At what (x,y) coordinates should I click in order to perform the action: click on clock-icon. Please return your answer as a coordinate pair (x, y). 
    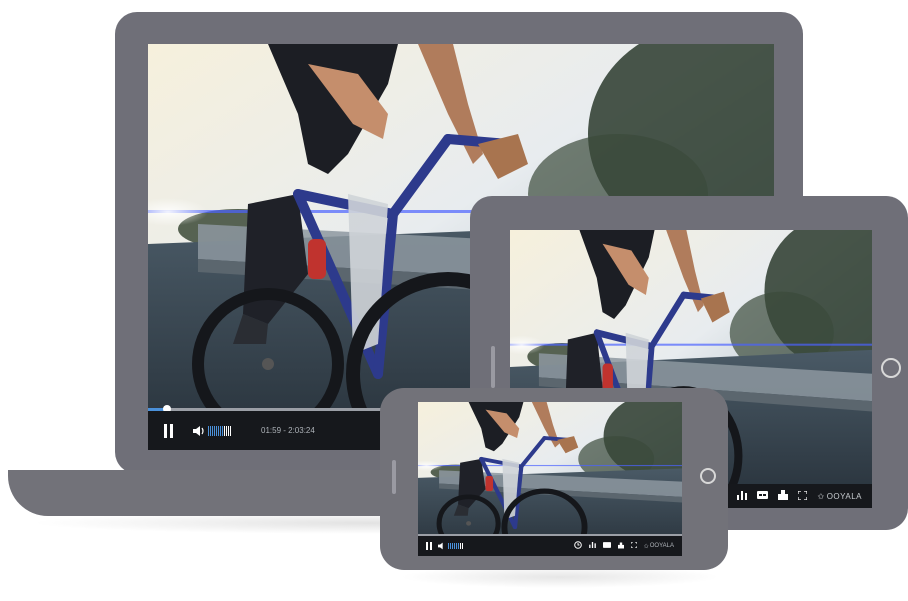
    Looking at the image, I should click on (577, 546).